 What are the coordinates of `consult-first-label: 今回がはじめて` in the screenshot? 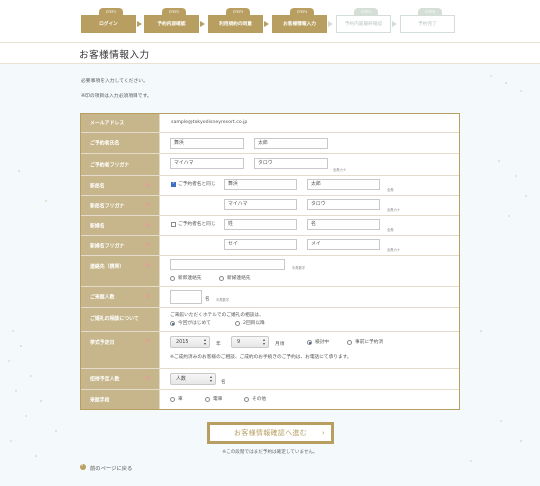 It's located at (194, 323).